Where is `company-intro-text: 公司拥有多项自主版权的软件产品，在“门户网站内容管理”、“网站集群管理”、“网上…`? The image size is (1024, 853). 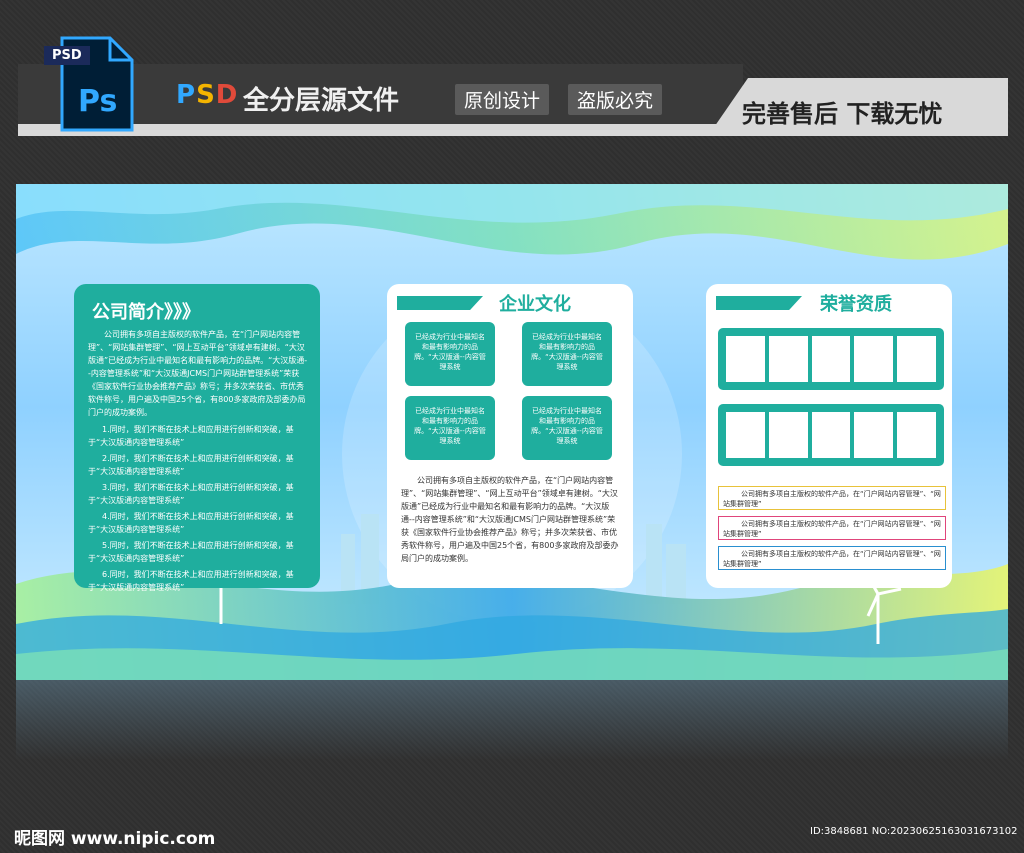 company-intro-text: 公司拥有多项自主版权的软件产品，在“门户网站内容管理”、“网站集群管理”、“网上… is located at coordinates (198, 373).